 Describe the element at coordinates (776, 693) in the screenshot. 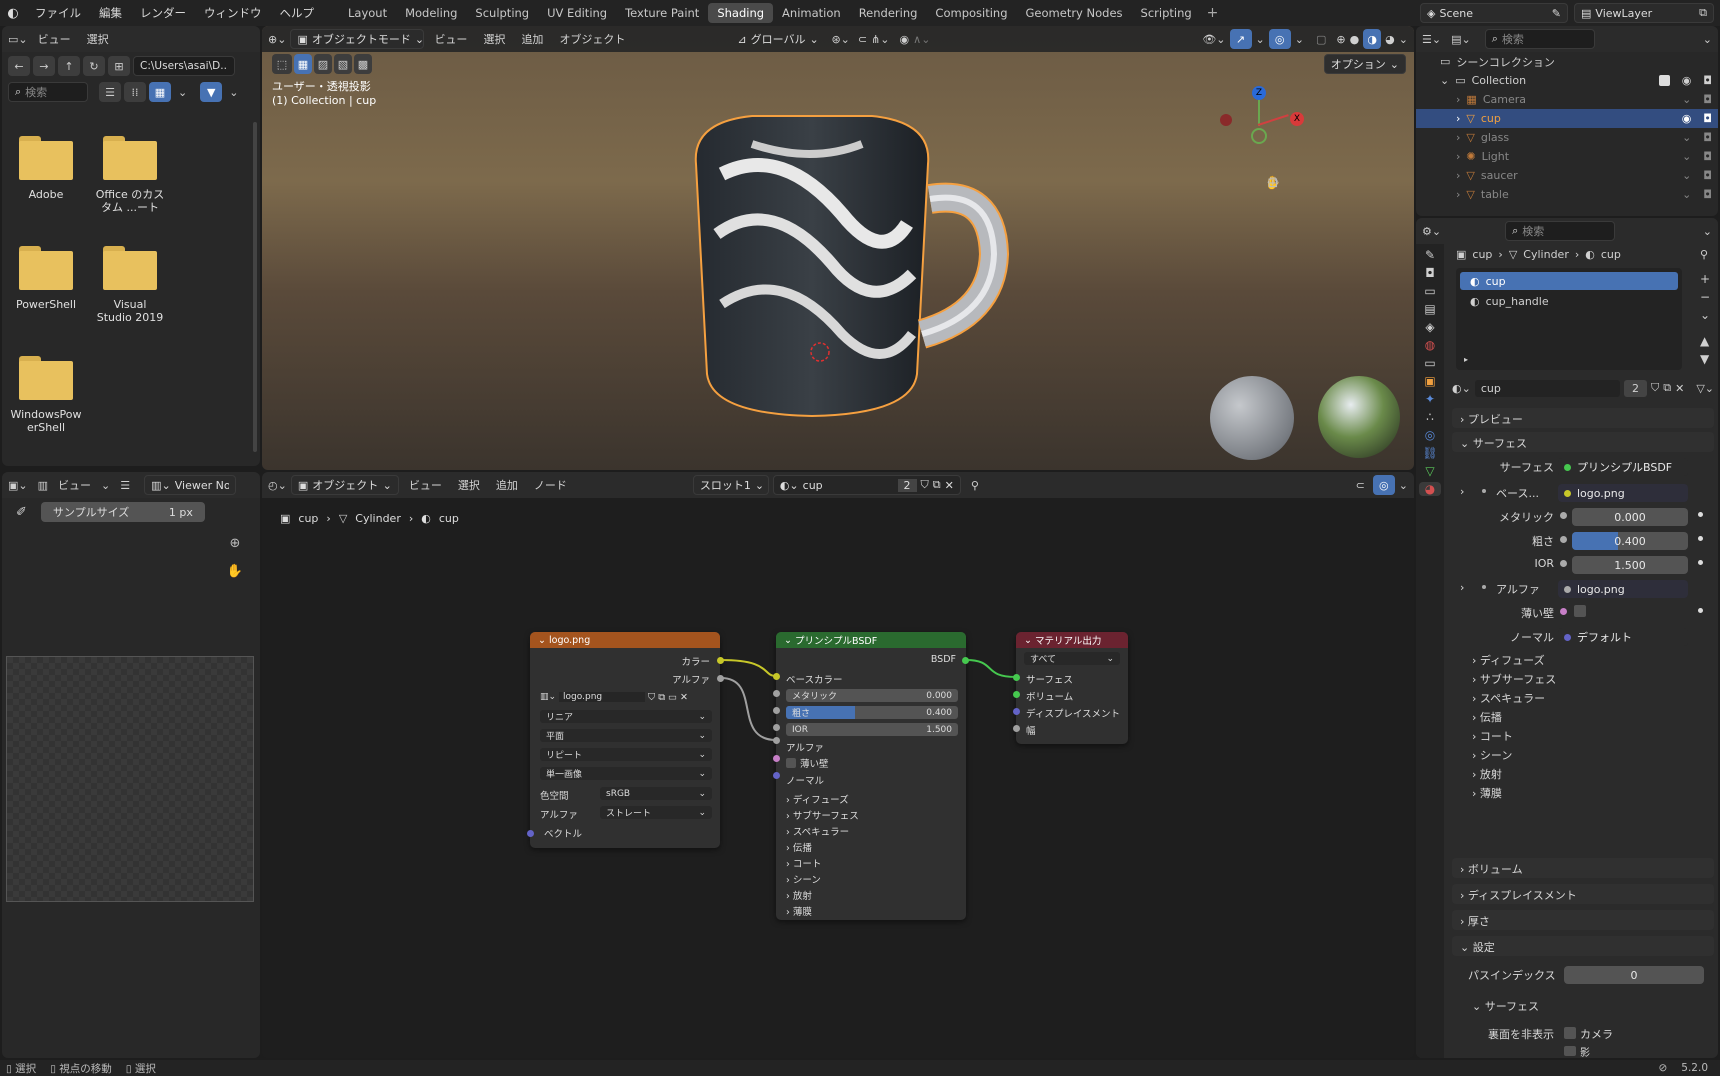

I see `metallic-socket` at that location.